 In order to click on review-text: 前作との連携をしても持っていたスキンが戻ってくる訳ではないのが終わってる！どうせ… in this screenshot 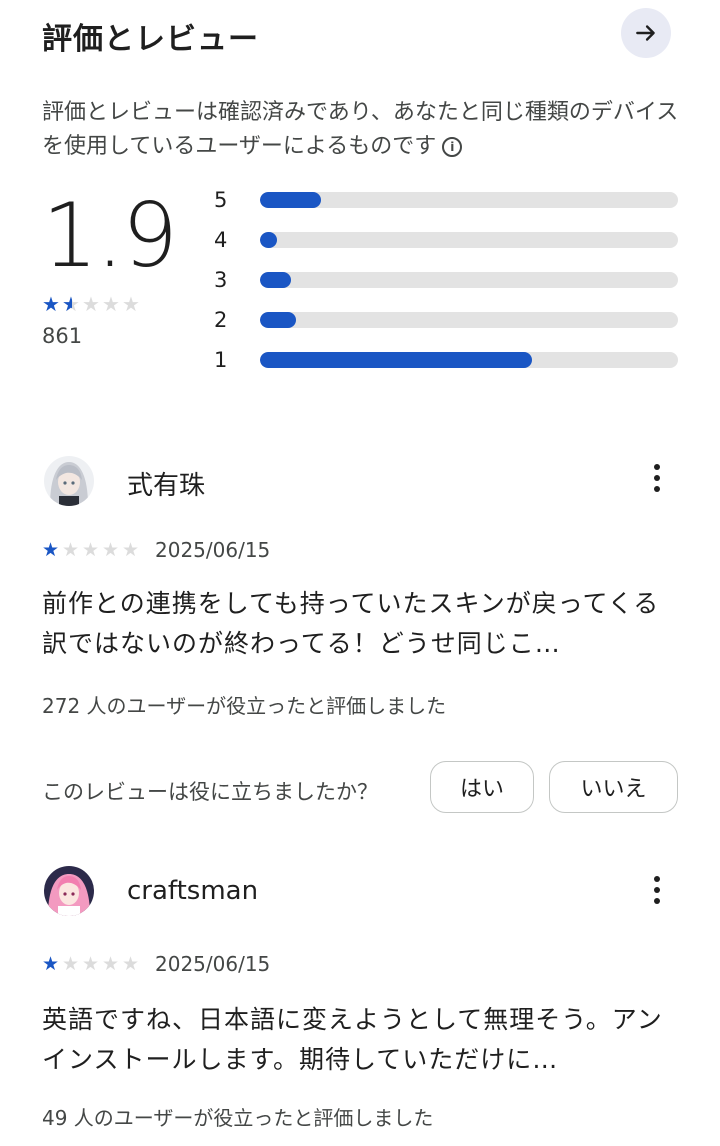, I will do `click(362, 624)`.